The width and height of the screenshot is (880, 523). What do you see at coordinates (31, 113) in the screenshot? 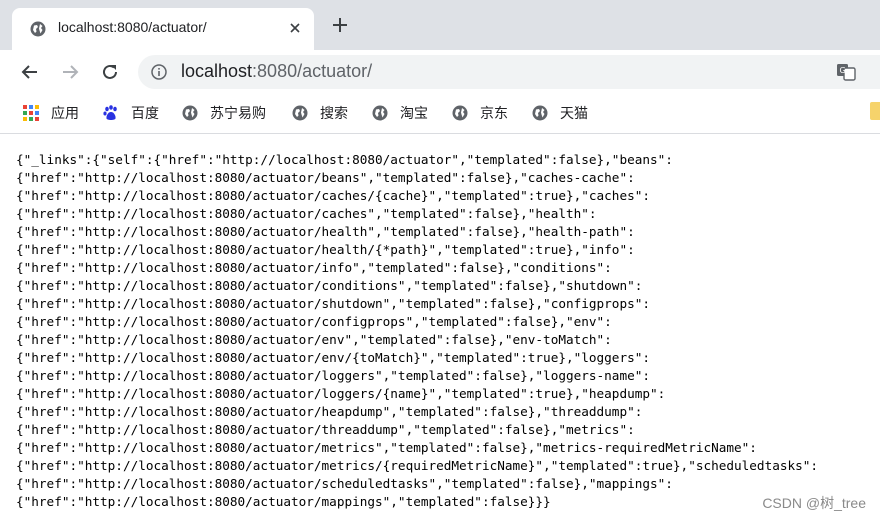
I see `apps-grid-icon` at bounding box center [31, 113].